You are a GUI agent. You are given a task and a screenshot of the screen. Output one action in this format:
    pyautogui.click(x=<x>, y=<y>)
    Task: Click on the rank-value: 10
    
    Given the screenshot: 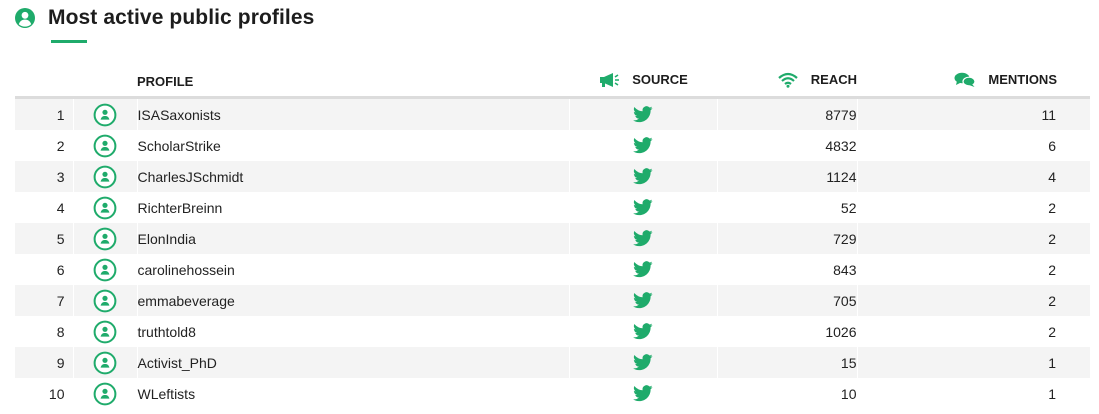 What is the action you would take?
    pyautogui.click(x=56, y=393)
    